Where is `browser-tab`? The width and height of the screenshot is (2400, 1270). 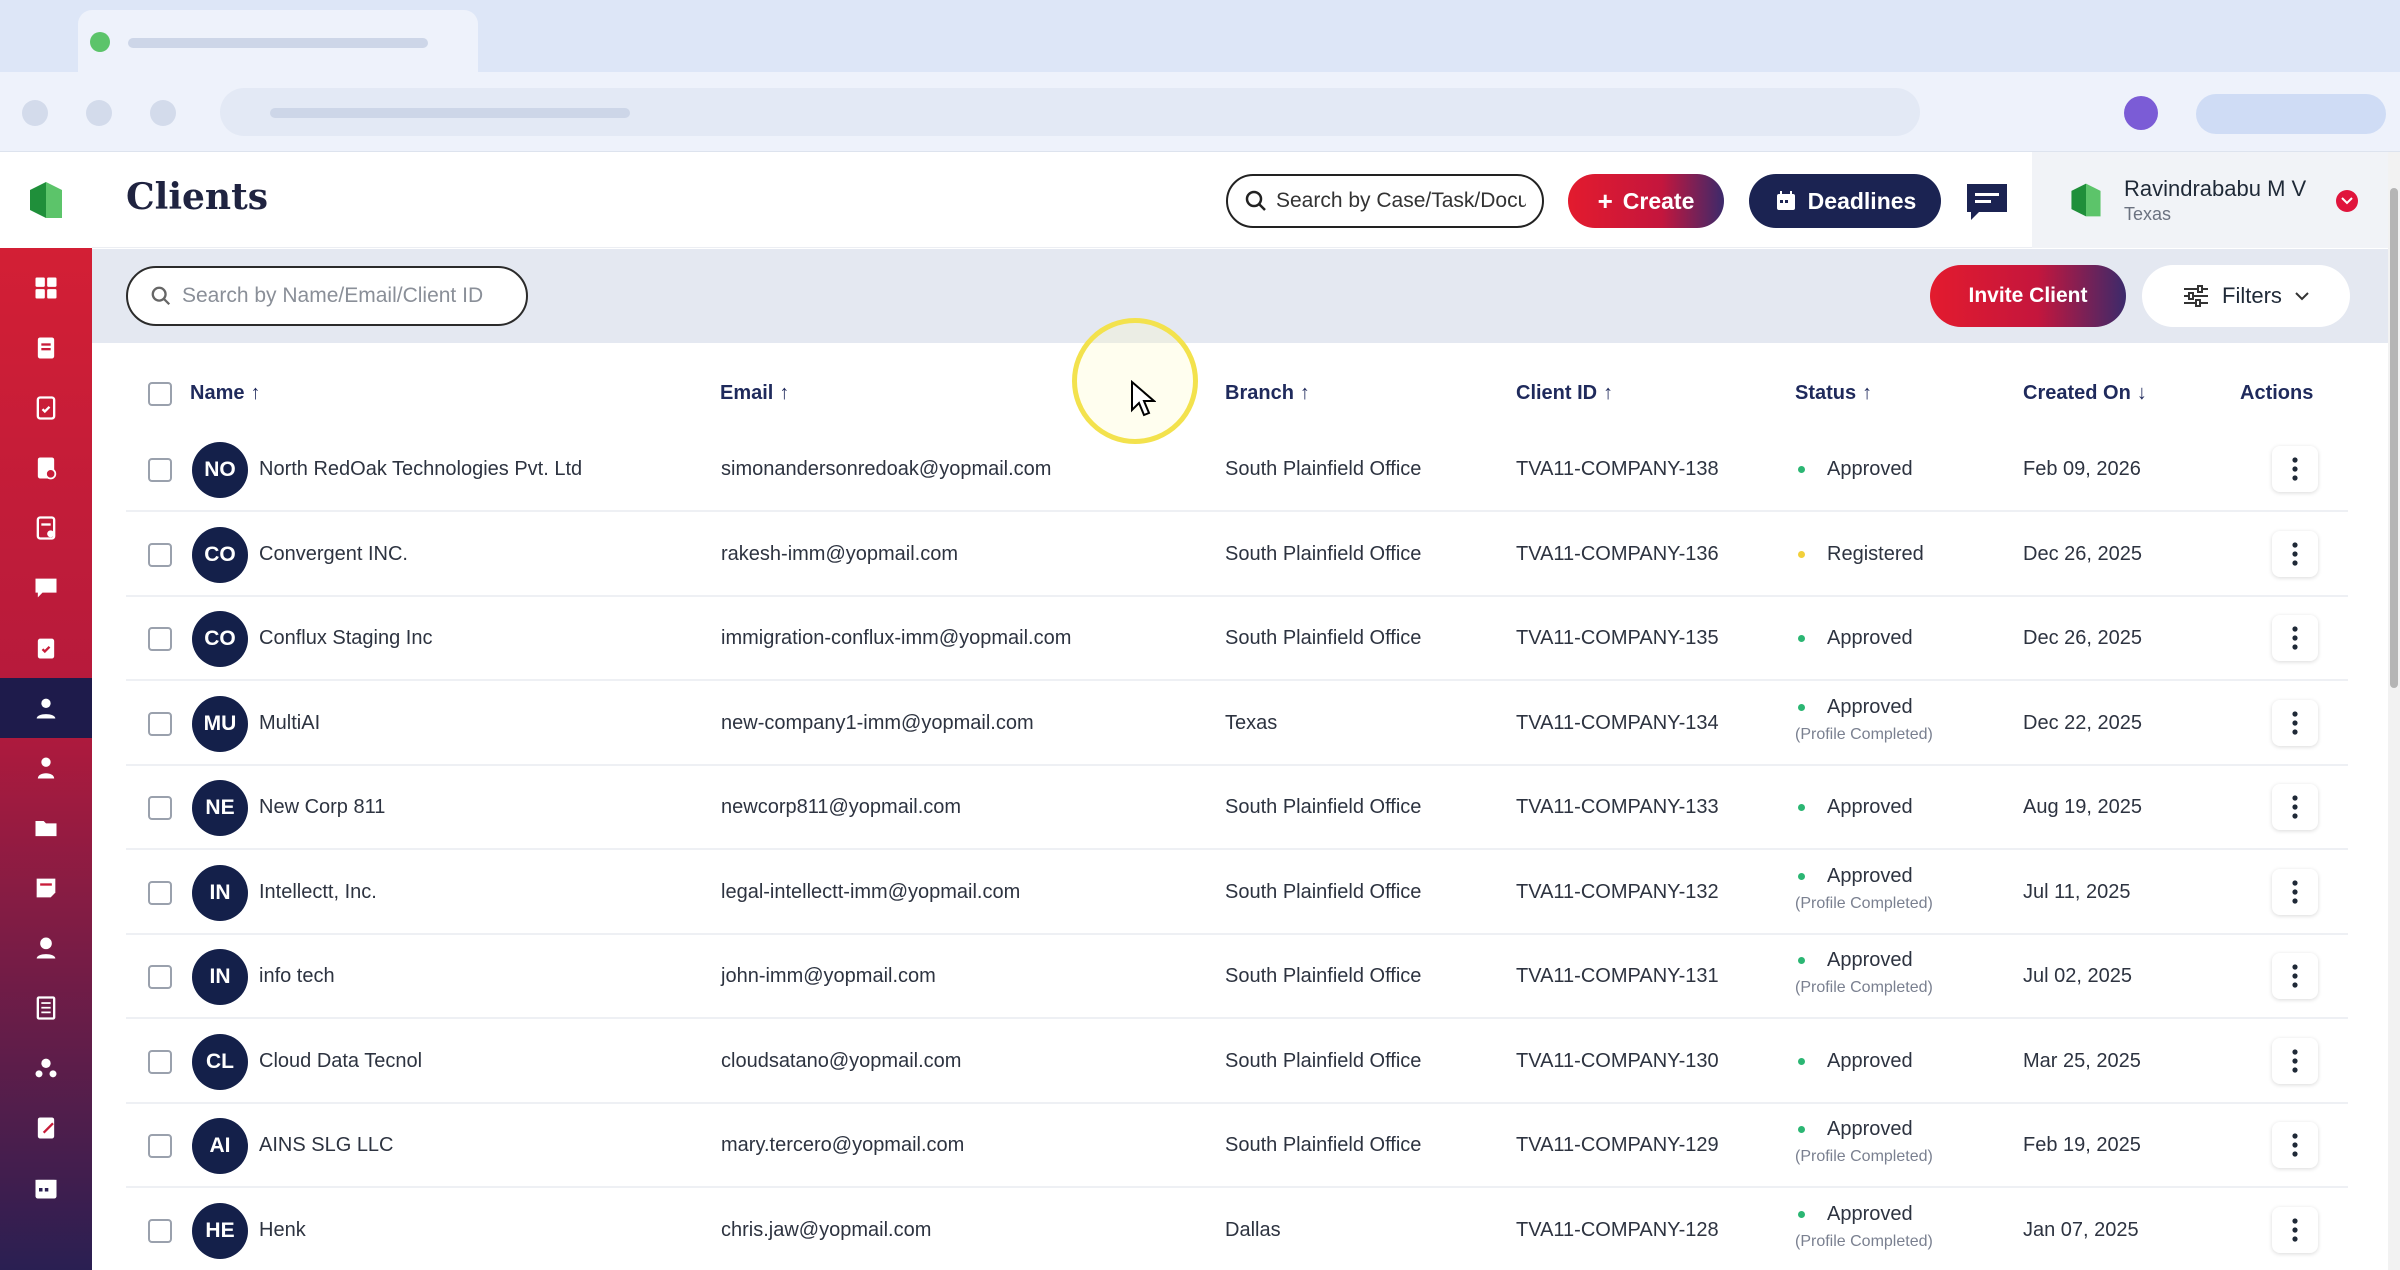 browser-tab is located at coordinates (278, 41).